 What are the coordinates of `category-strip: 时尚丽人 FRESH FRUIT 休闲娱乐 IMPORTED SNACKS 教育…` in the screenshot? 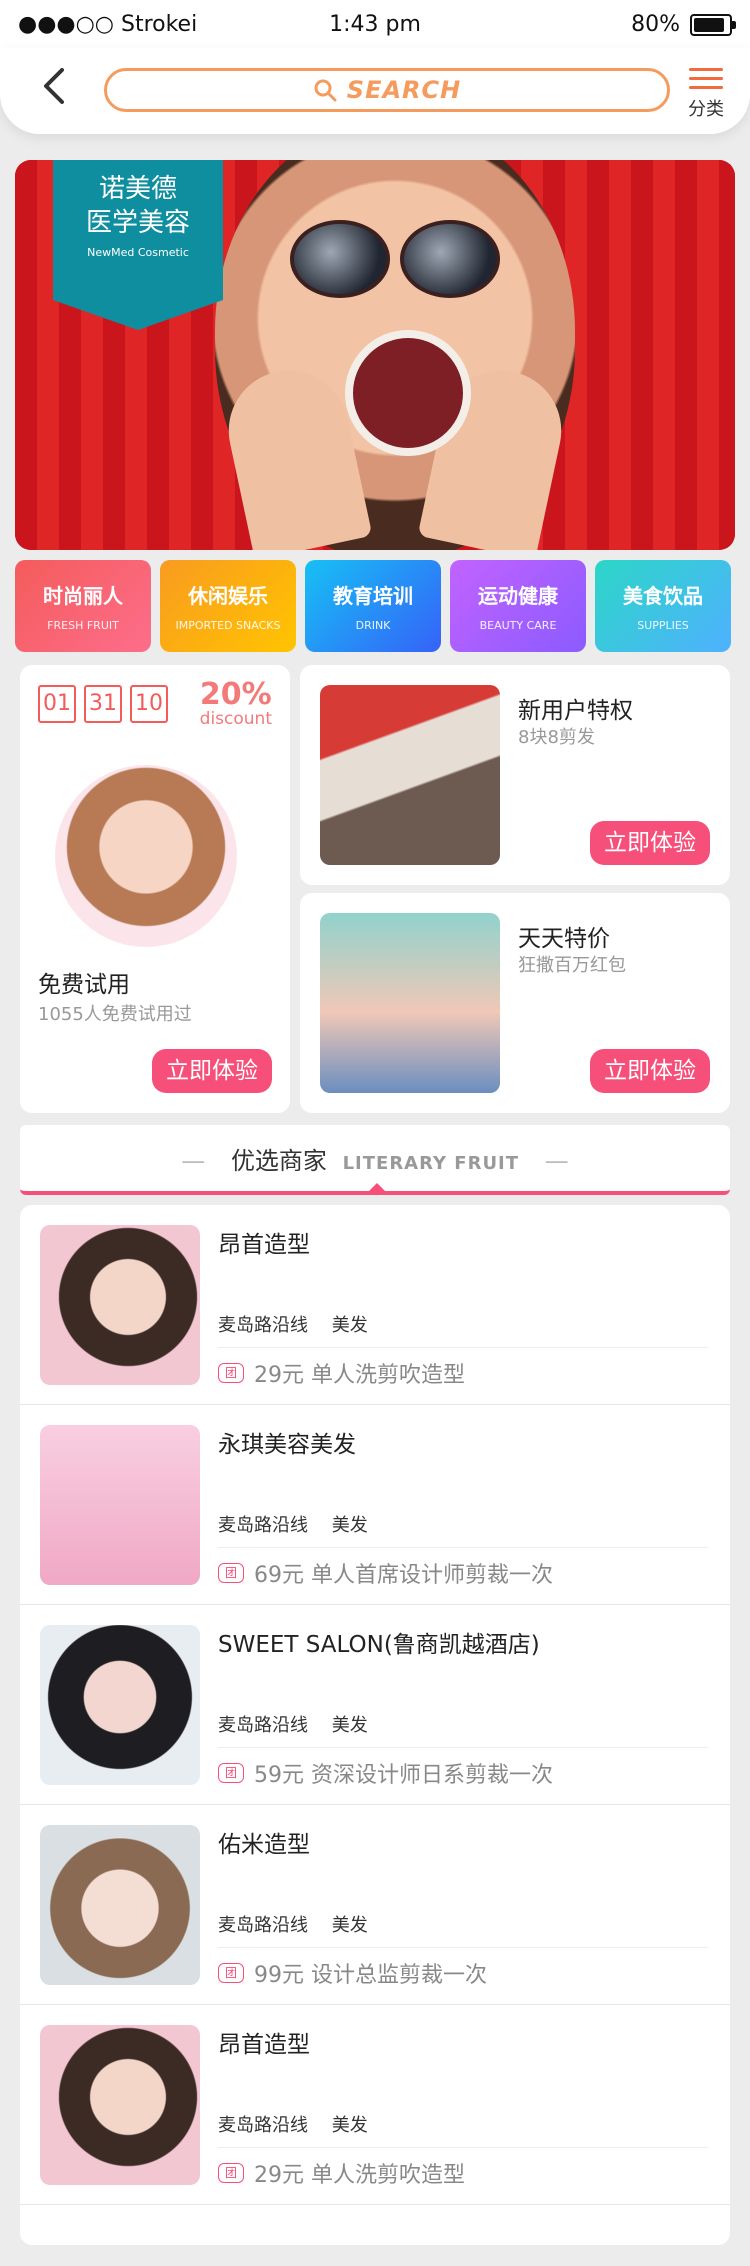 It's located at (382, 607).